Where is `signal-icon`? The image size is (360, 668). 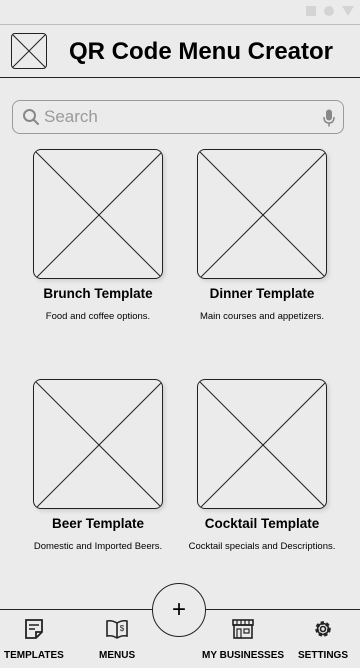 signal-icon is located at coordinates (311, 11).